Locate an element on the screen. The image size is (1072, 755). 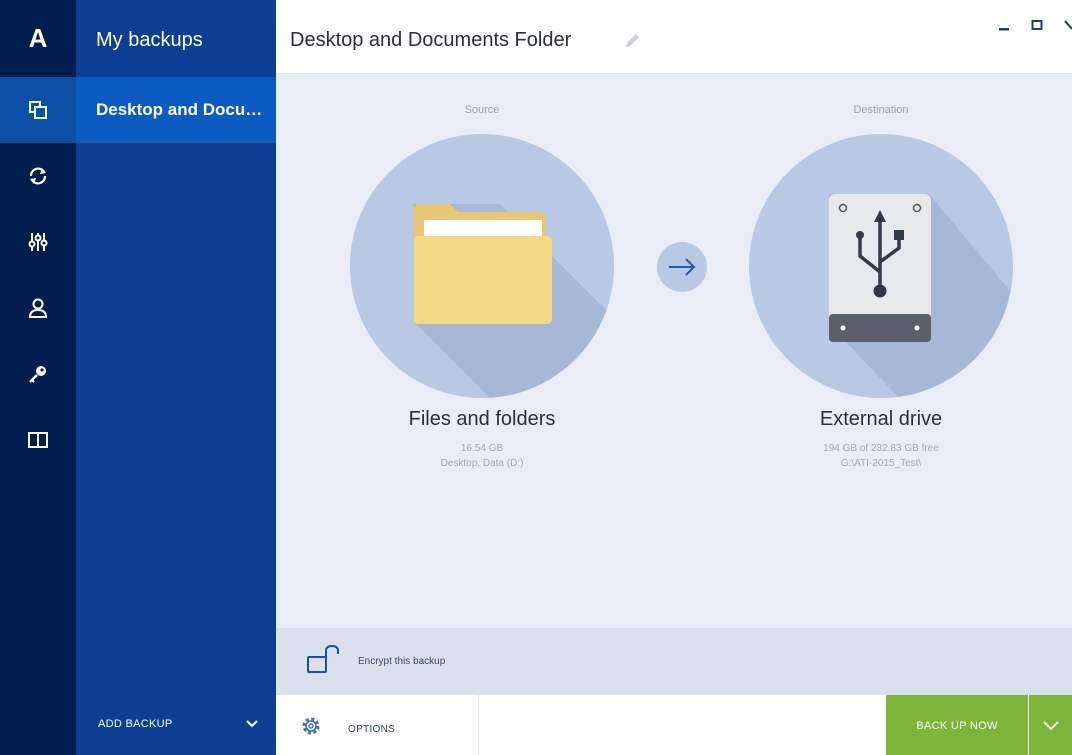
destination-selector is located at coordinates (881, 266).